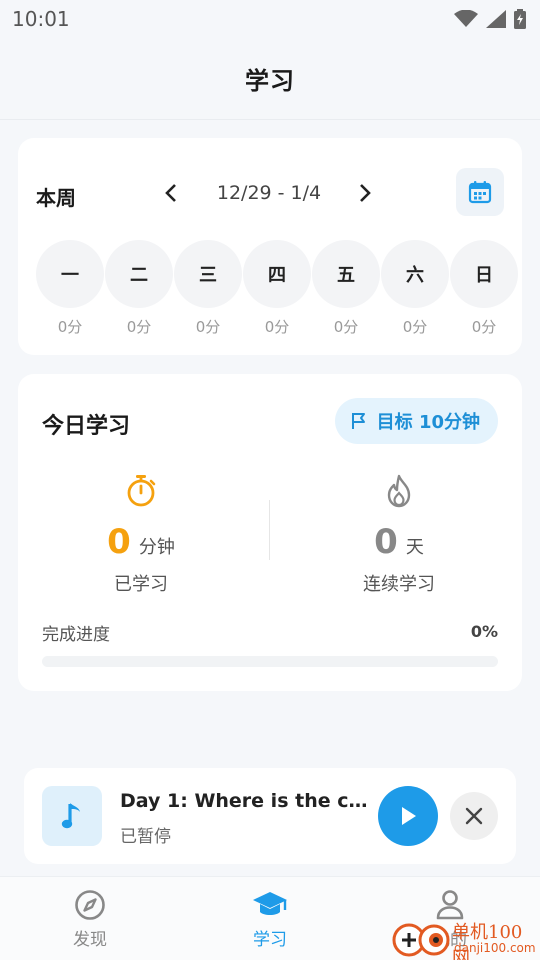 This screenshot has height=960, width=540. I want to click on chevron-right-icon, so click(365, 193).